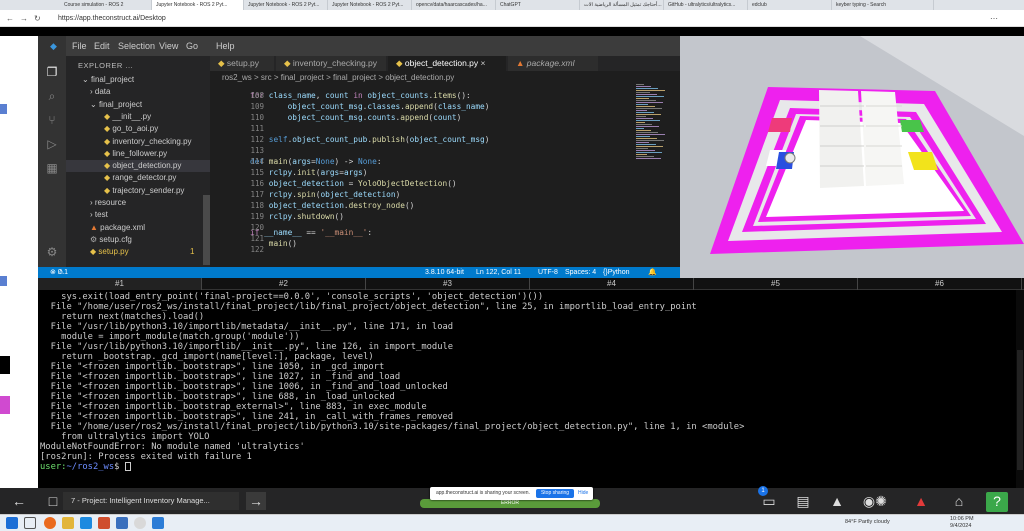  Describe the element at coordinates (616, 272) in the screenshot. I see `language-mode: {} Python` at that location.